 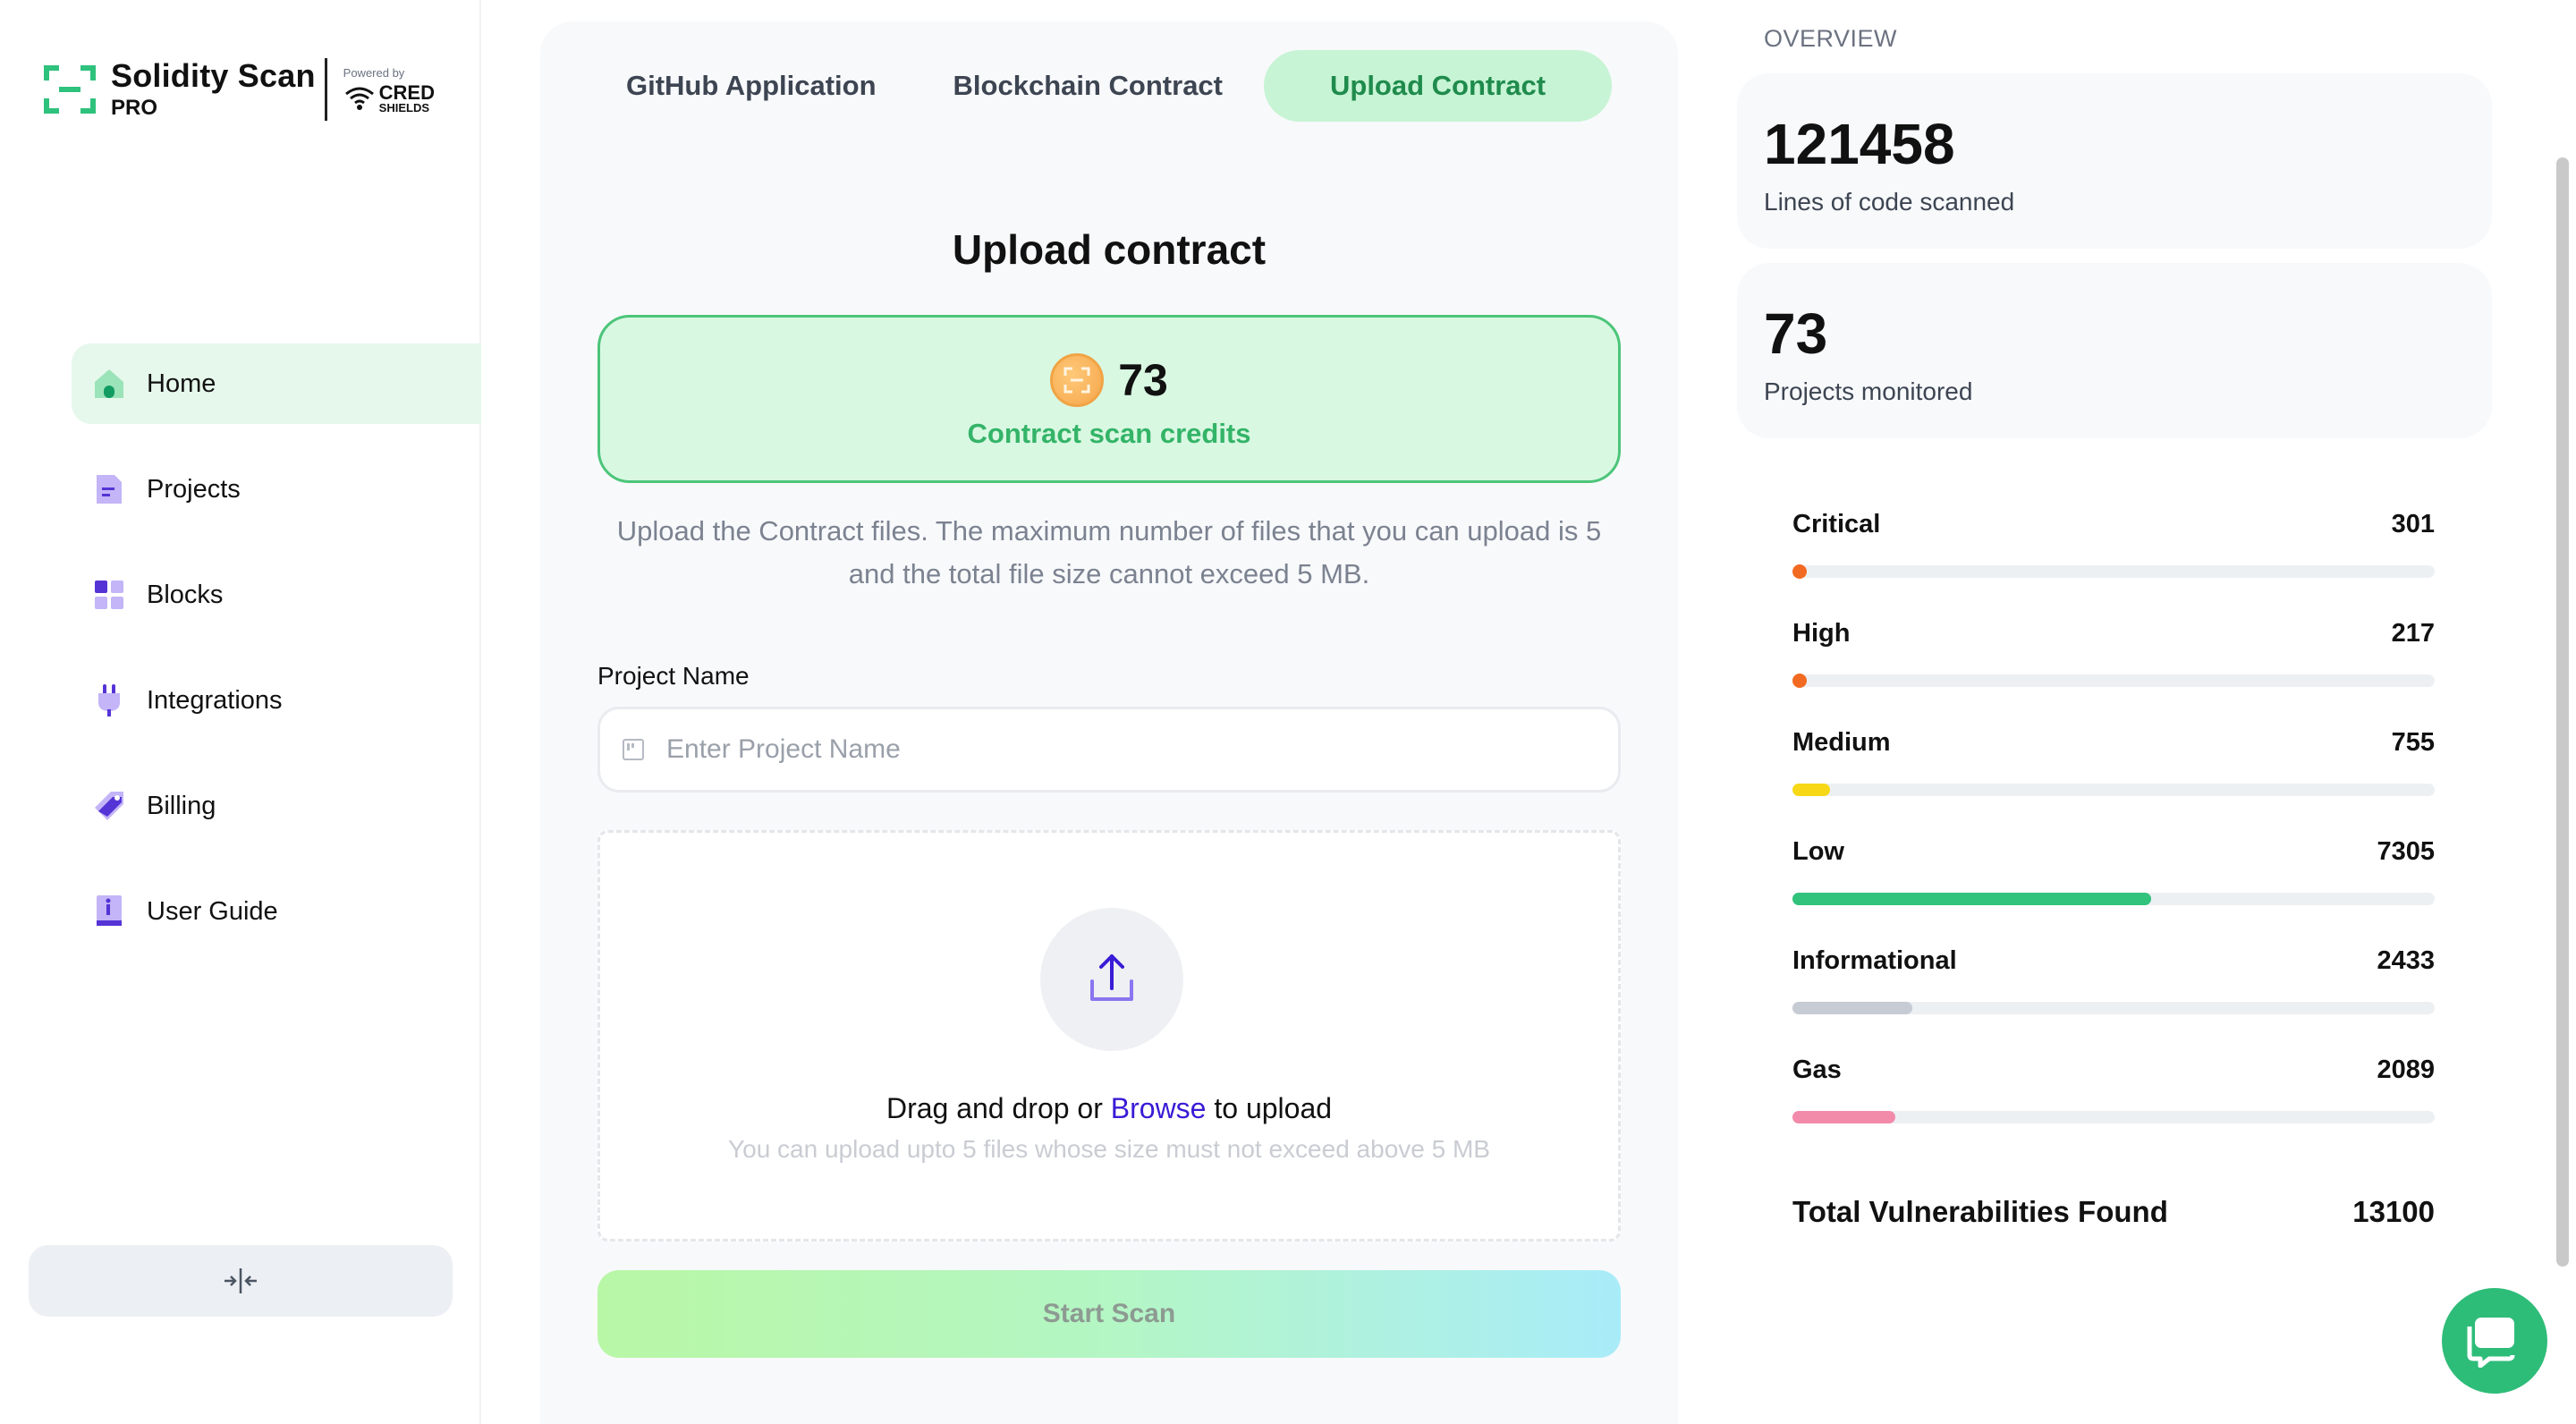 What do you see at coordinates (1077, 380) in the screenshot?
I see `coin-icon` at bounding box center [1077, 380].